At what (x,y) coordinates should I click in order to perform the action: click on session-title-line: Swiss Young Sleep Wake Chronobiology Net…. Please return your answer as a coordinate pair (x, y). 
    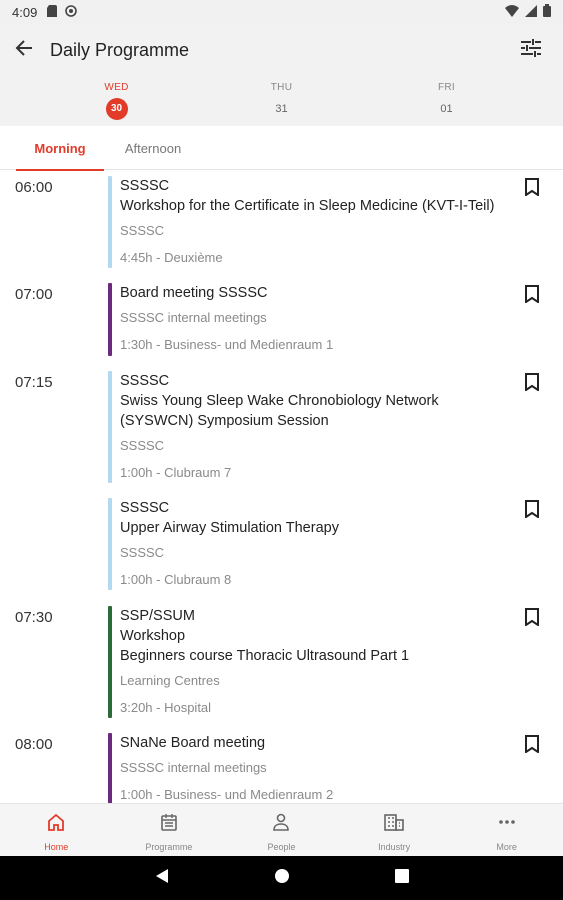
    Looking at the image, I should click on (279, 401).